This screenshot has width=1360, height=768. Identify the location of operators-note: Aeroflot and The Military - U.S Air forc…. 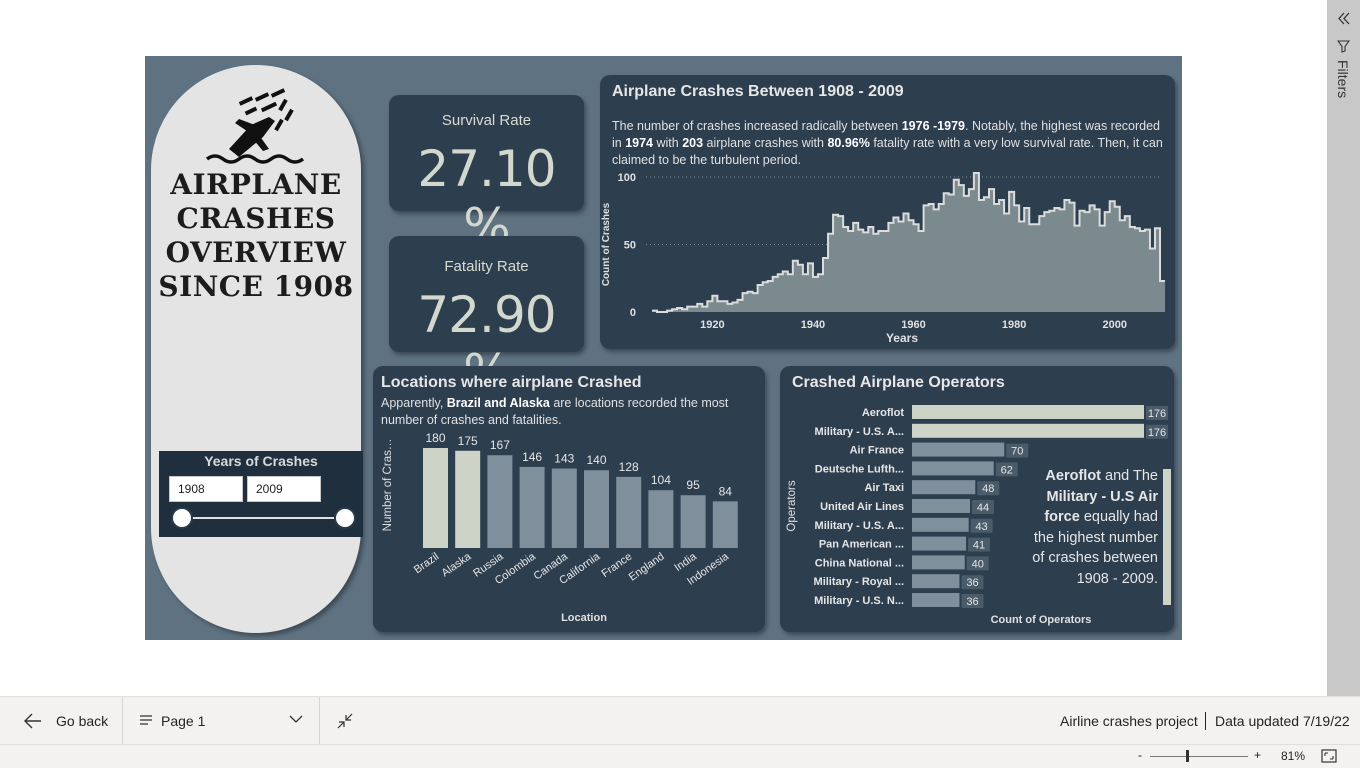
(1094, 527).